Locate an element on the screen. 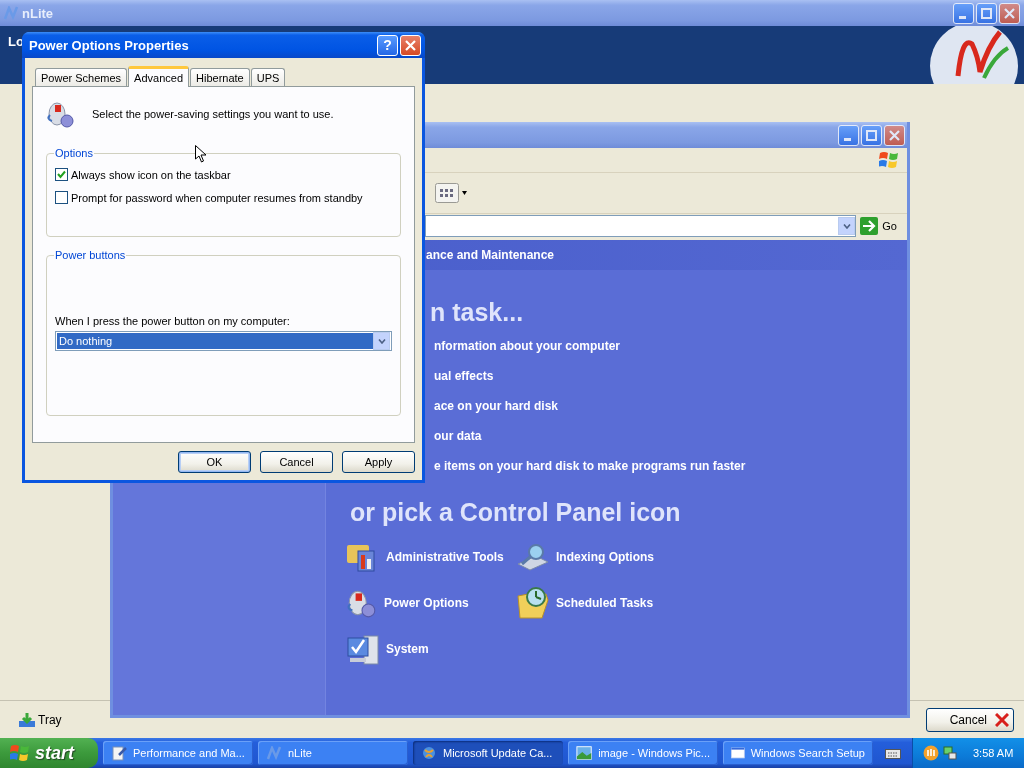 The image size is (1024, 768). group-legend: Options is located at coordinates (74, 153).